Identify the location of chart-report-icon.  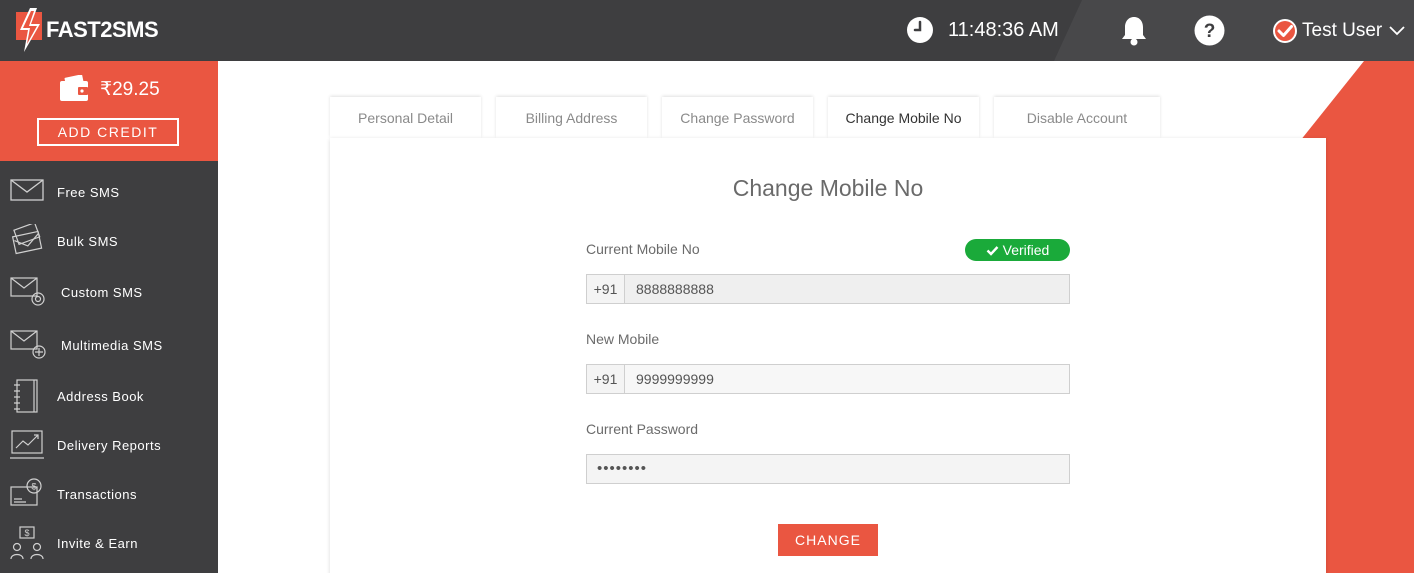
(27, 444).